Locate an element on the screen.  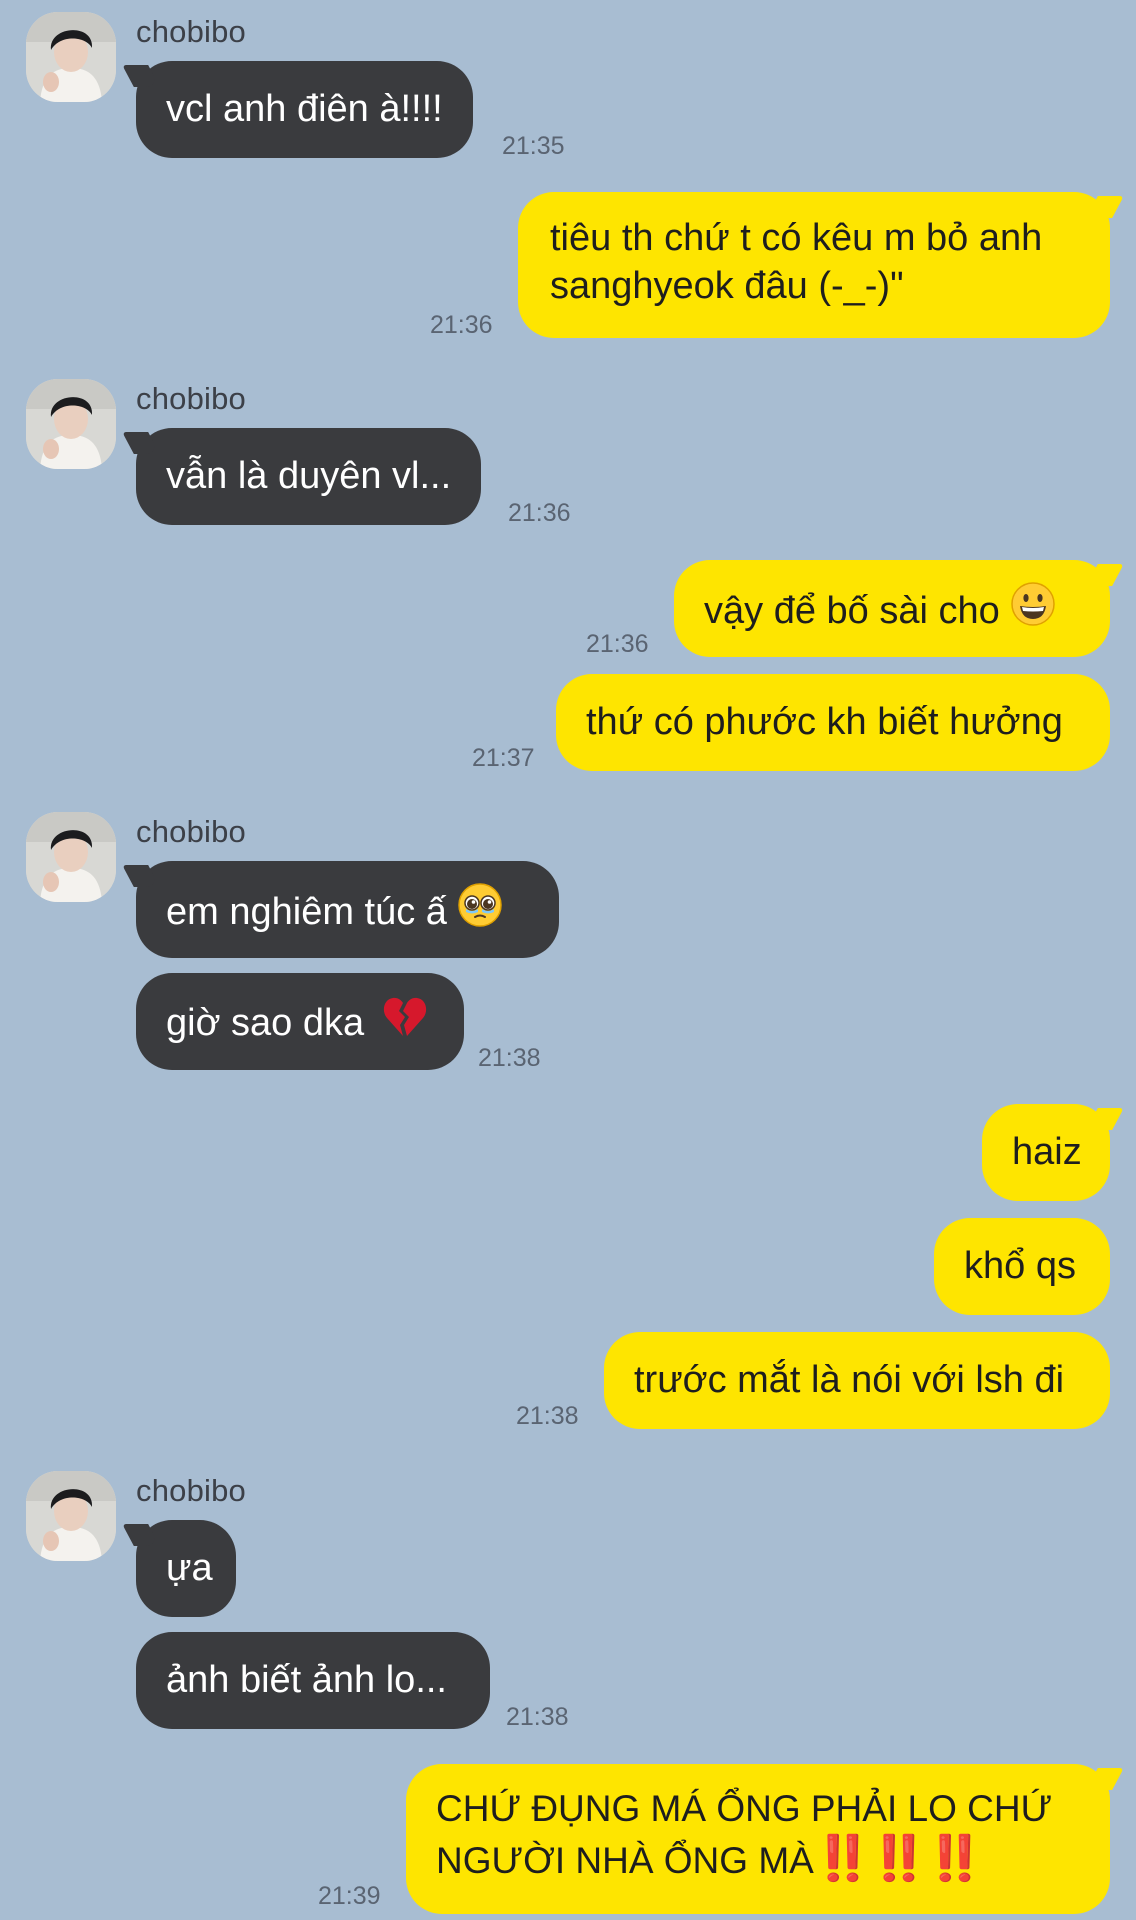
message-bubble: trước mắt là nói với lsh đi is located at coordinates (857, 1380).